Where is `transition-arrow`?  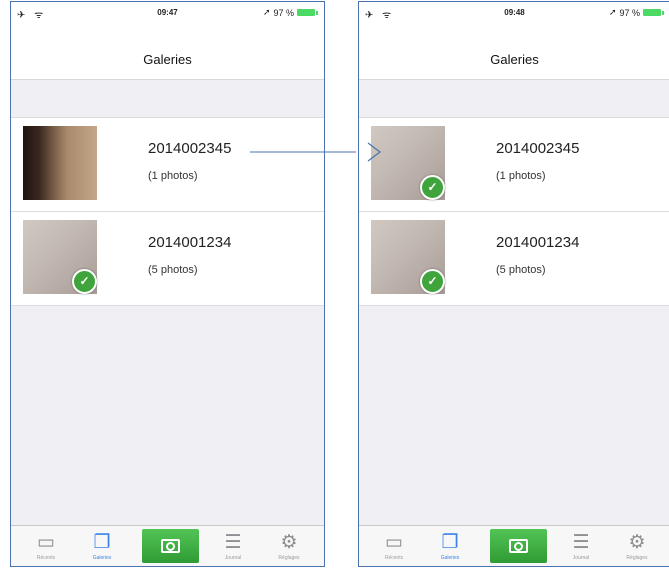 transition-arrow is located at coordinates (315, 152).